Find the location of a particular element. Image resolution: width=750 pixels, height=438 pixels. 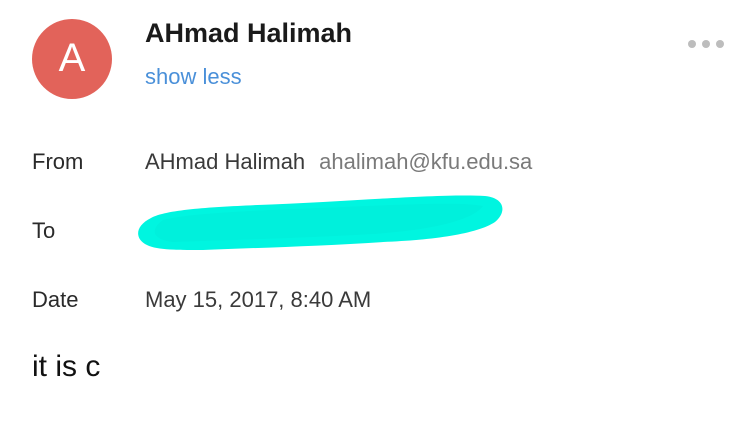

from-email: ahalimah@kfu.edu.sa is located at coordinates (425, 161).